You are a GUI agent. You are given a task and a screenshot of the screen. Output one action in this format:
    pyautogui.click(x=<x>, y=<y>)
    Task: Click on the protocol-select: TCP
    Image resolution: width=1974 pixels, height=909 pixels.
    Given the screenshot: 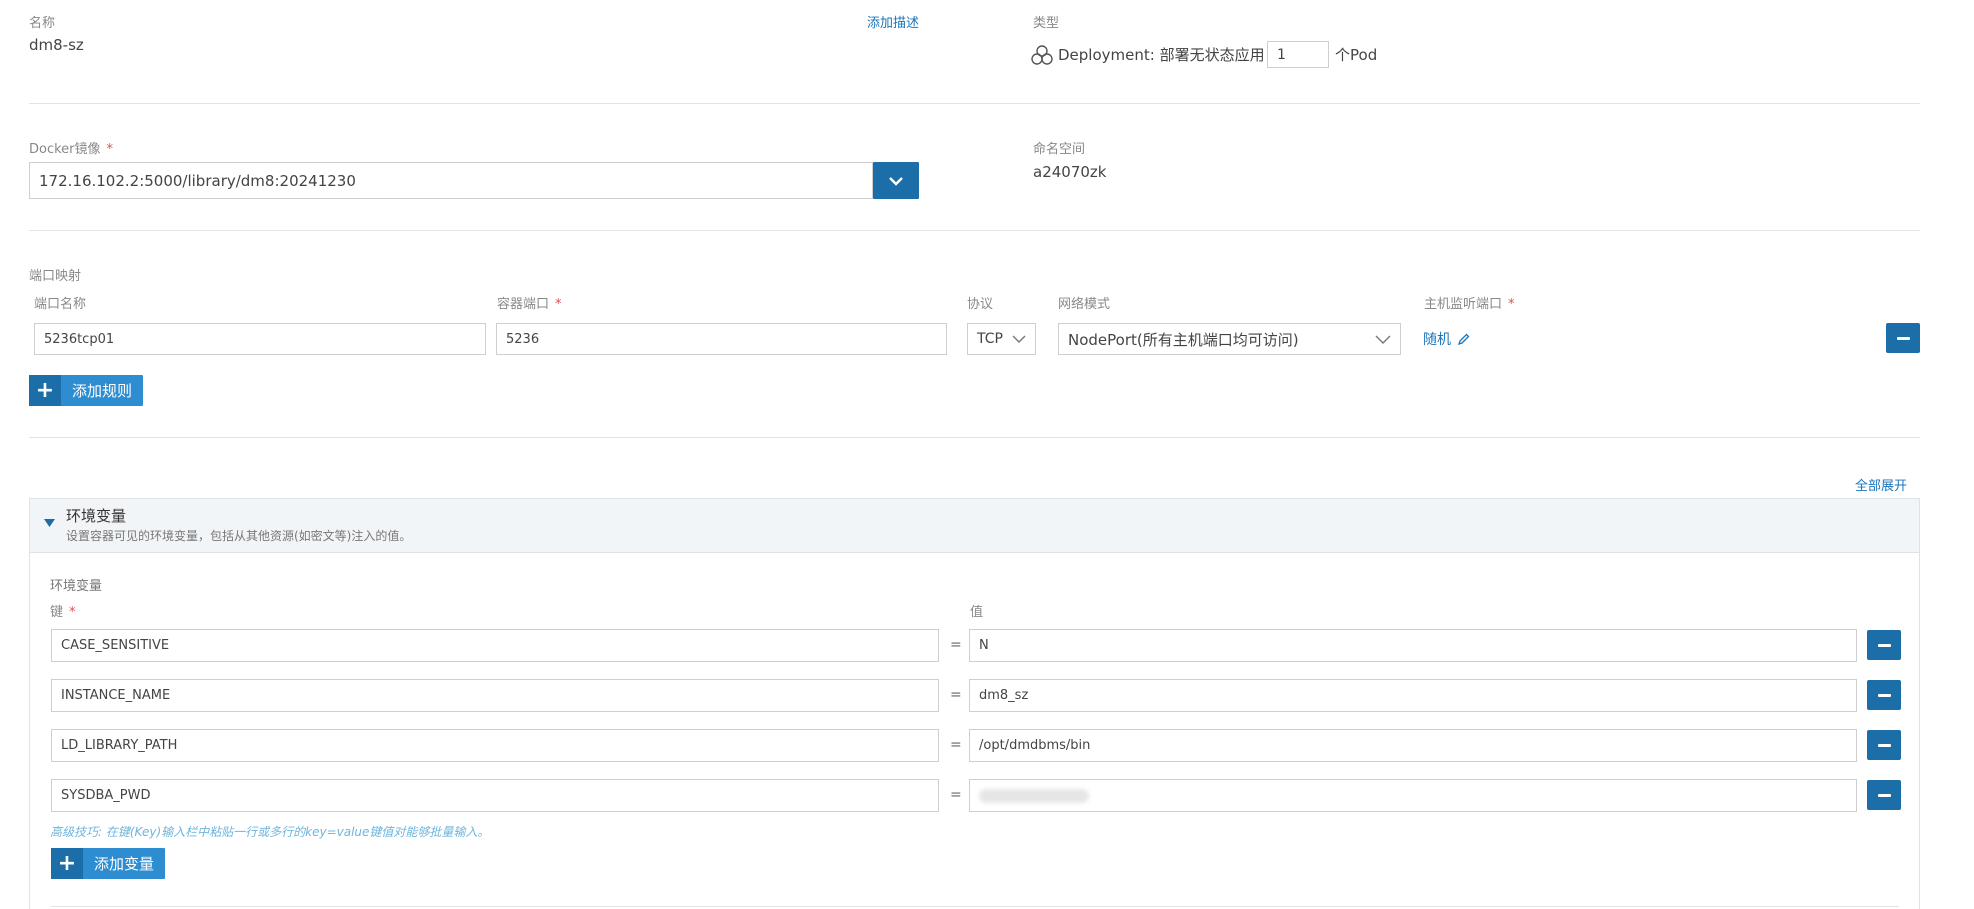 What is the action you would take?
    pyautogui.click(x=1001, y=339)
    